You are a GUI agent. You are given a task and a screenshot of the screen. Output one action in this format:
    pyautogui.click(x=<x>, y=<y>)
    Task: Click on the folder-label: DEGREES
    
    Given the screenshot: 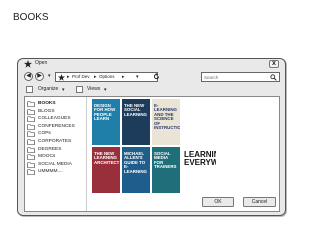 What is the action you would take?
    pyautogui.click(x=50, y=149)
    